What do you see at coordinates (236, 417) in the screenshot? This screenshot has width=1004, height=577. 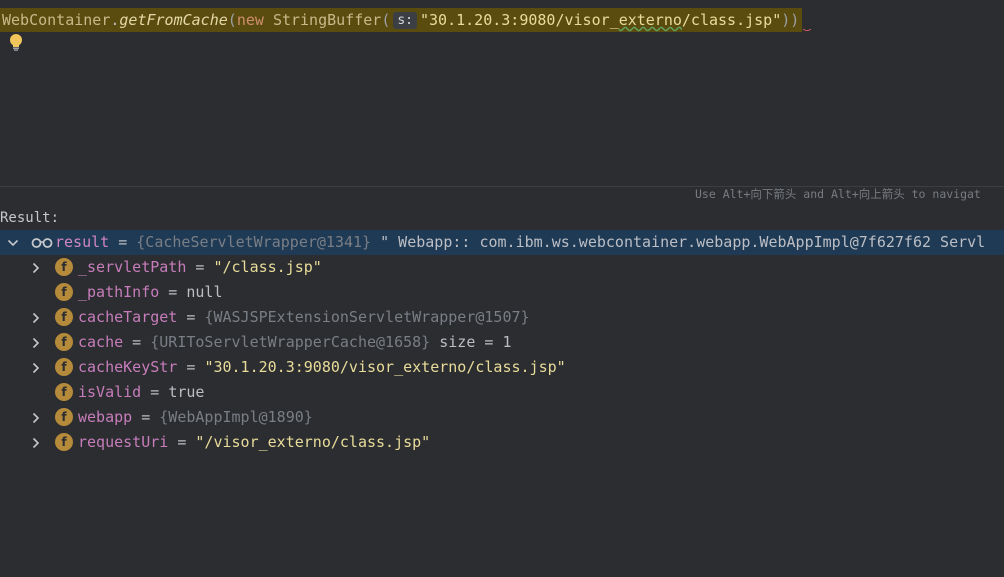 I see `field-ref: {WebAppImpl@1890}` at bounding box center [236, 417].